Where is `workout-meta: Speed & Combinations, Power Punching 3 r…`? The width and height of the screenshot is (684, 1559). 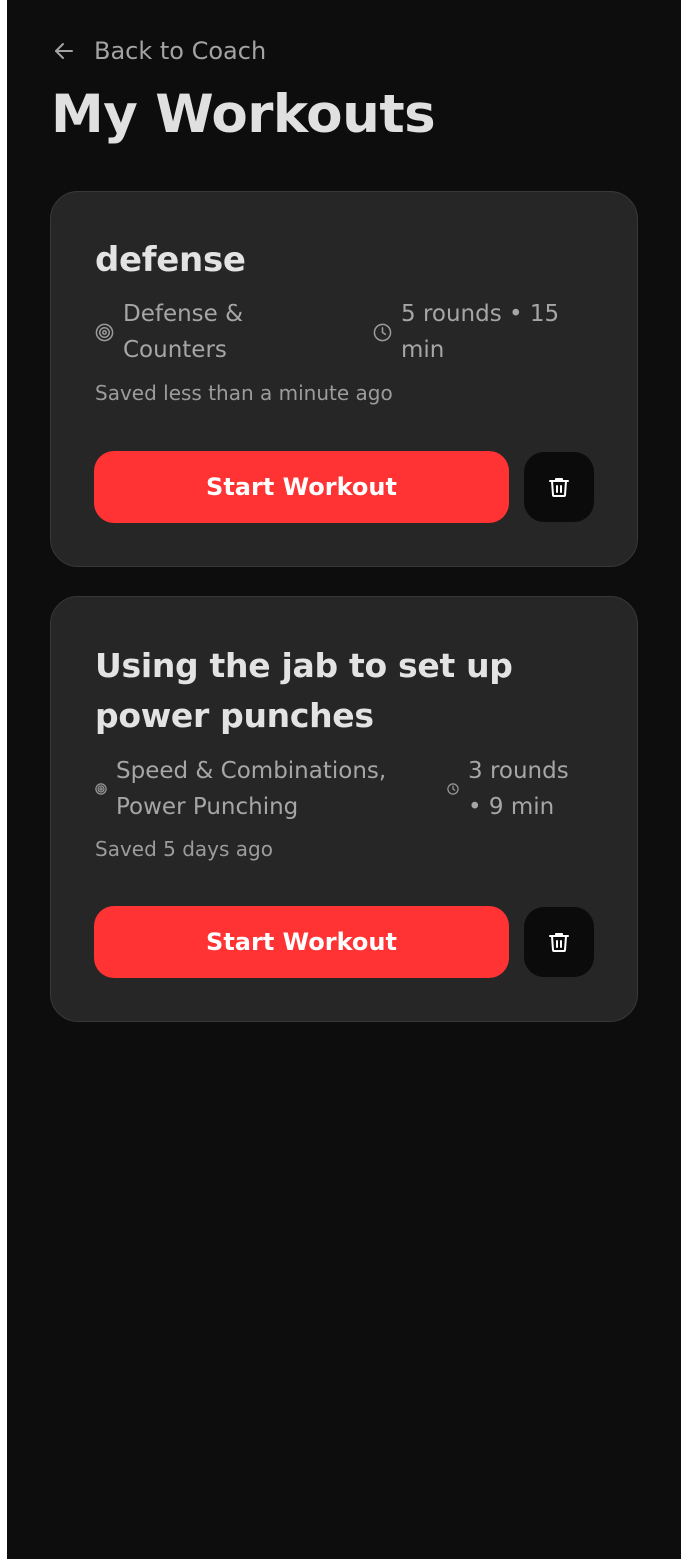
workout-meta: Speed & Combinations, Power Punching 3 r… is located at coordinates (344, 789).